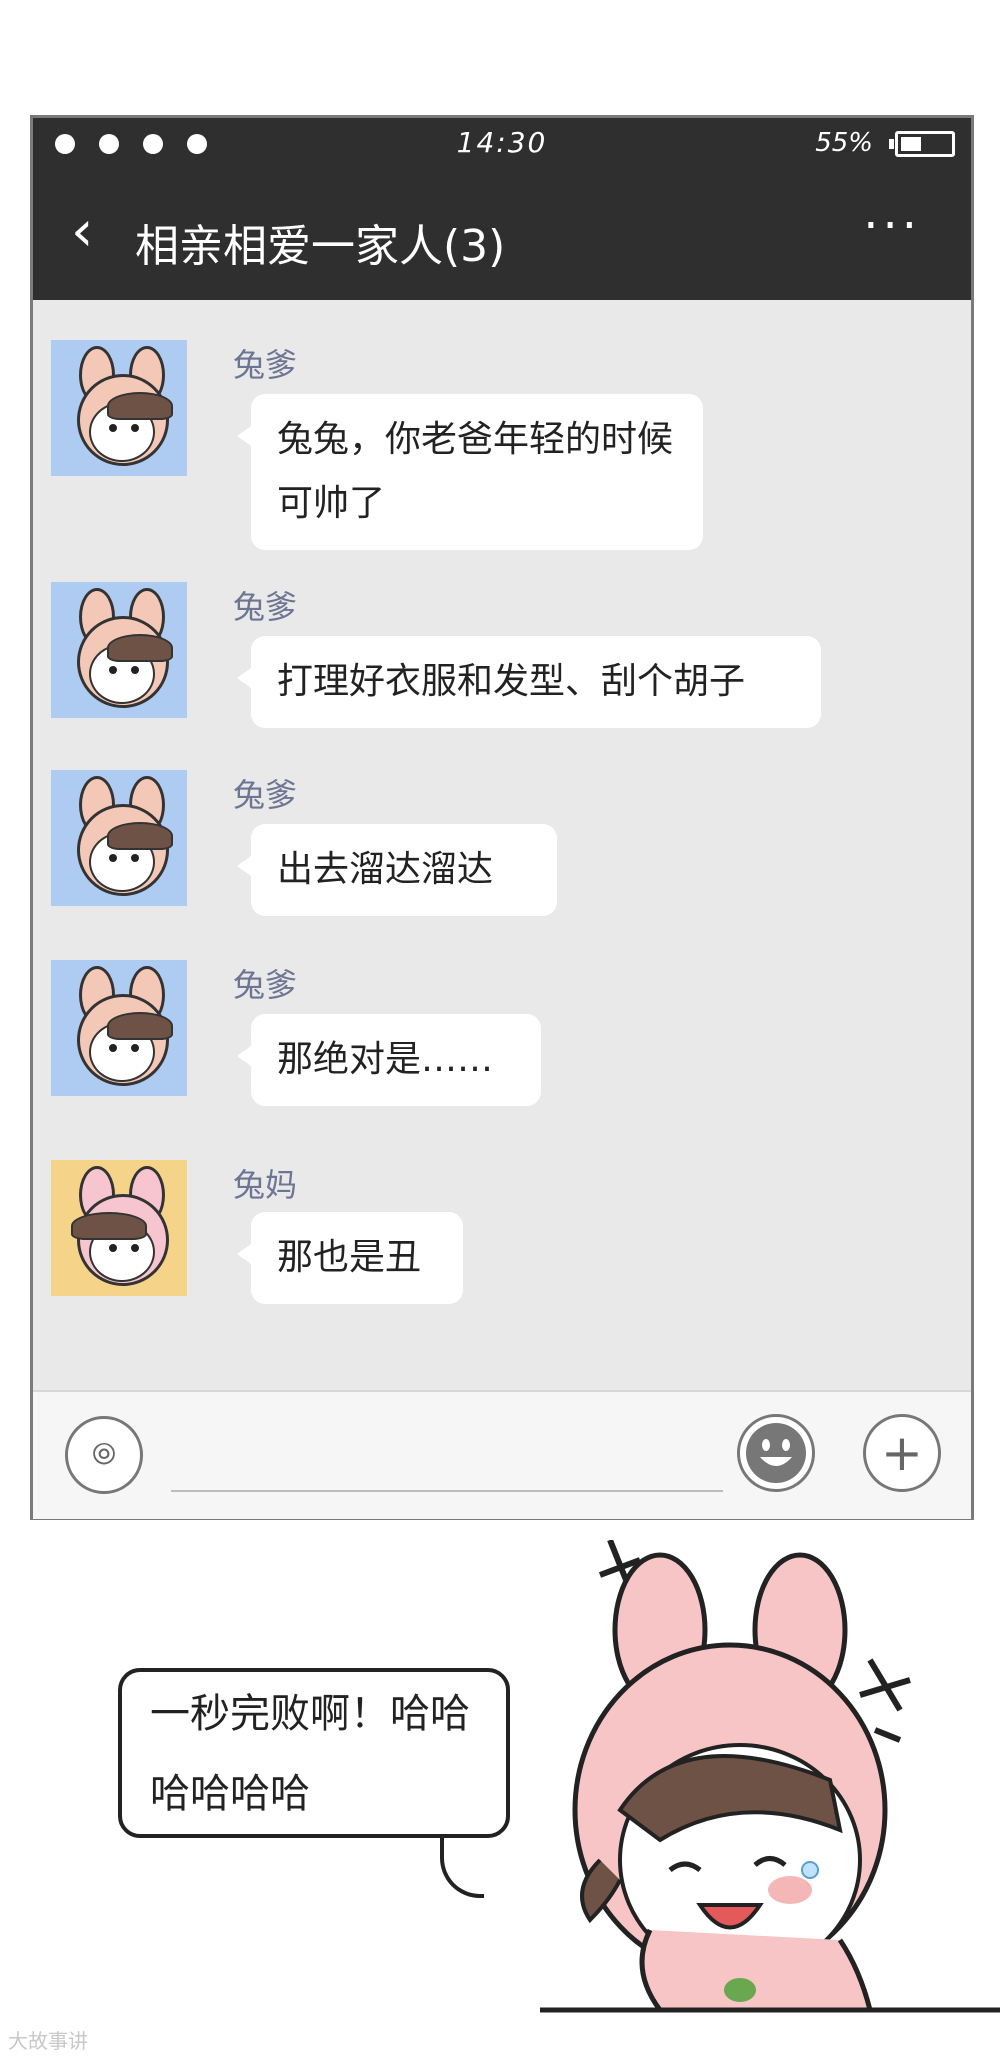 The height and width of the screenshot is (2062, 1000). What do you see at coordinates (902, 1453) in the screenshot?
I see `plus-icon: +` at bounding box center [902, 1453].